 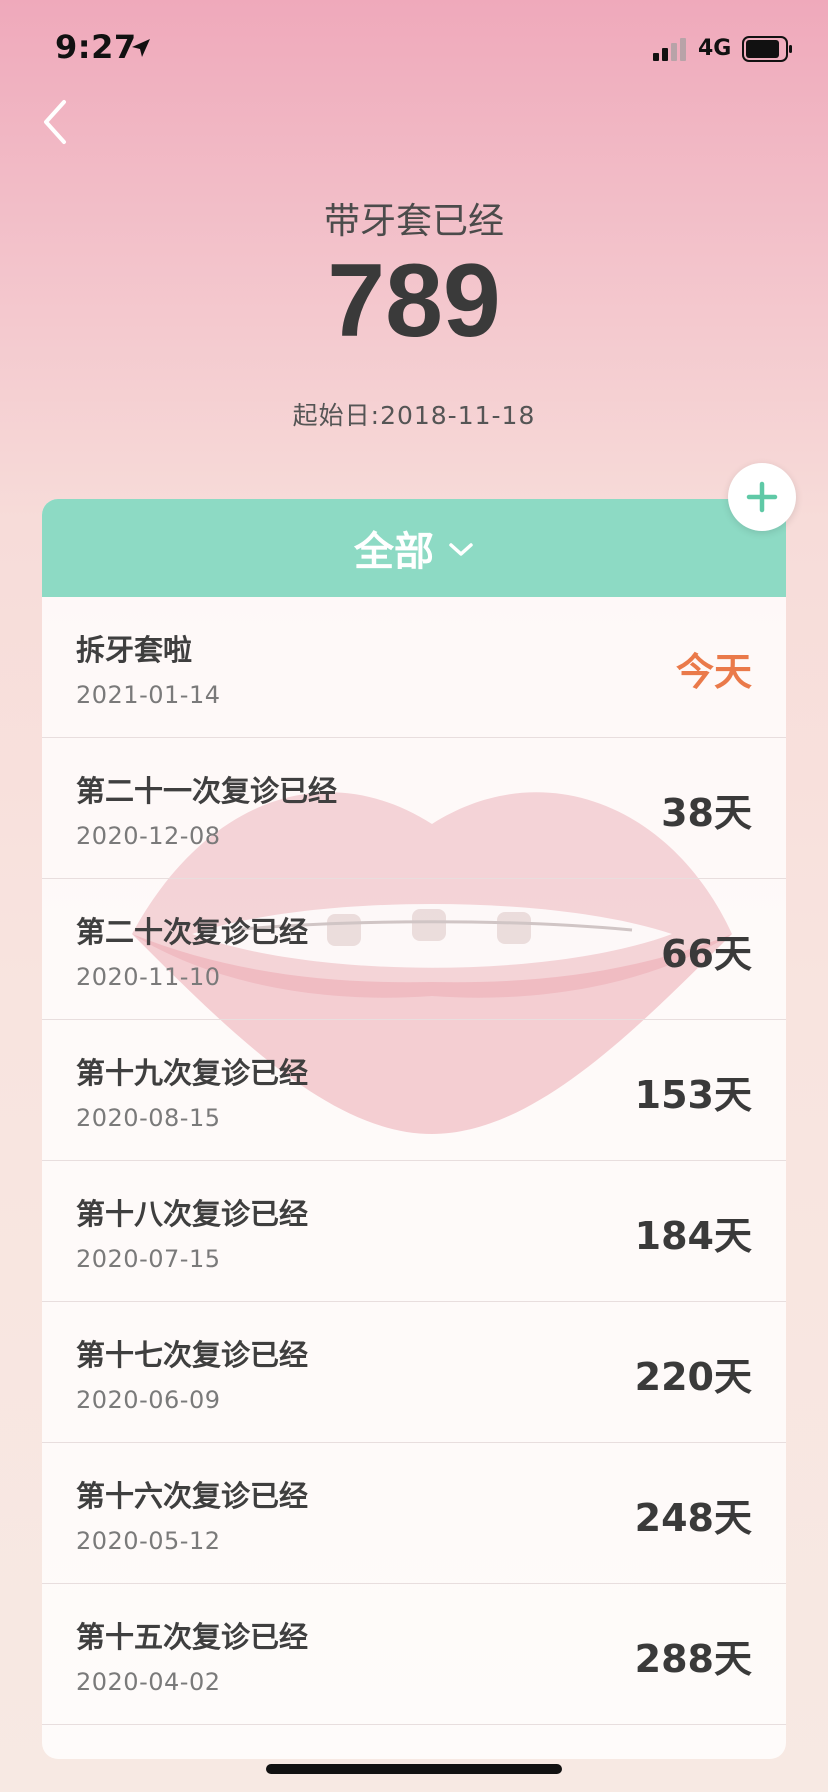 What do you see at coordinates (414, 1231) in the screenshot?
I see `record-row: 第十八次复诊已经 2020-07-15 184天` at bounding box center [414, 1231].